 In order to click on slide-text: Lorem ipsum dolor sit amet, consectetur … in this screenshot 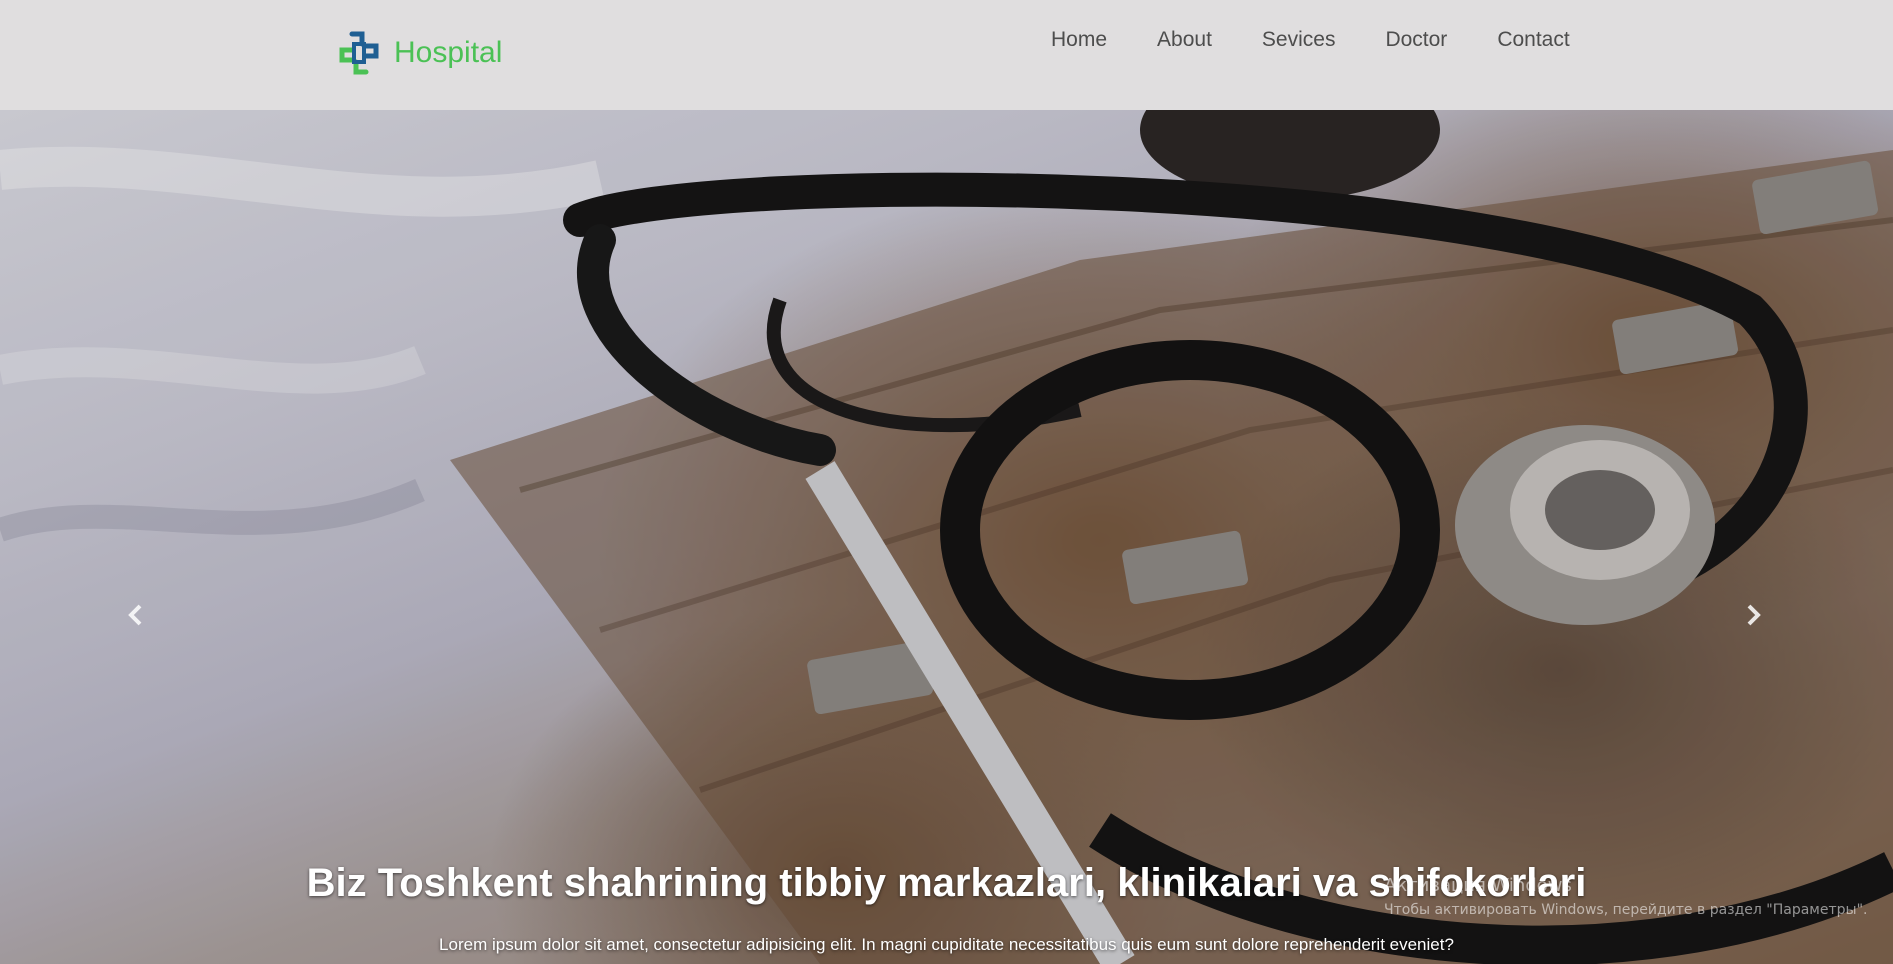, I will do `click(946, 944)`.